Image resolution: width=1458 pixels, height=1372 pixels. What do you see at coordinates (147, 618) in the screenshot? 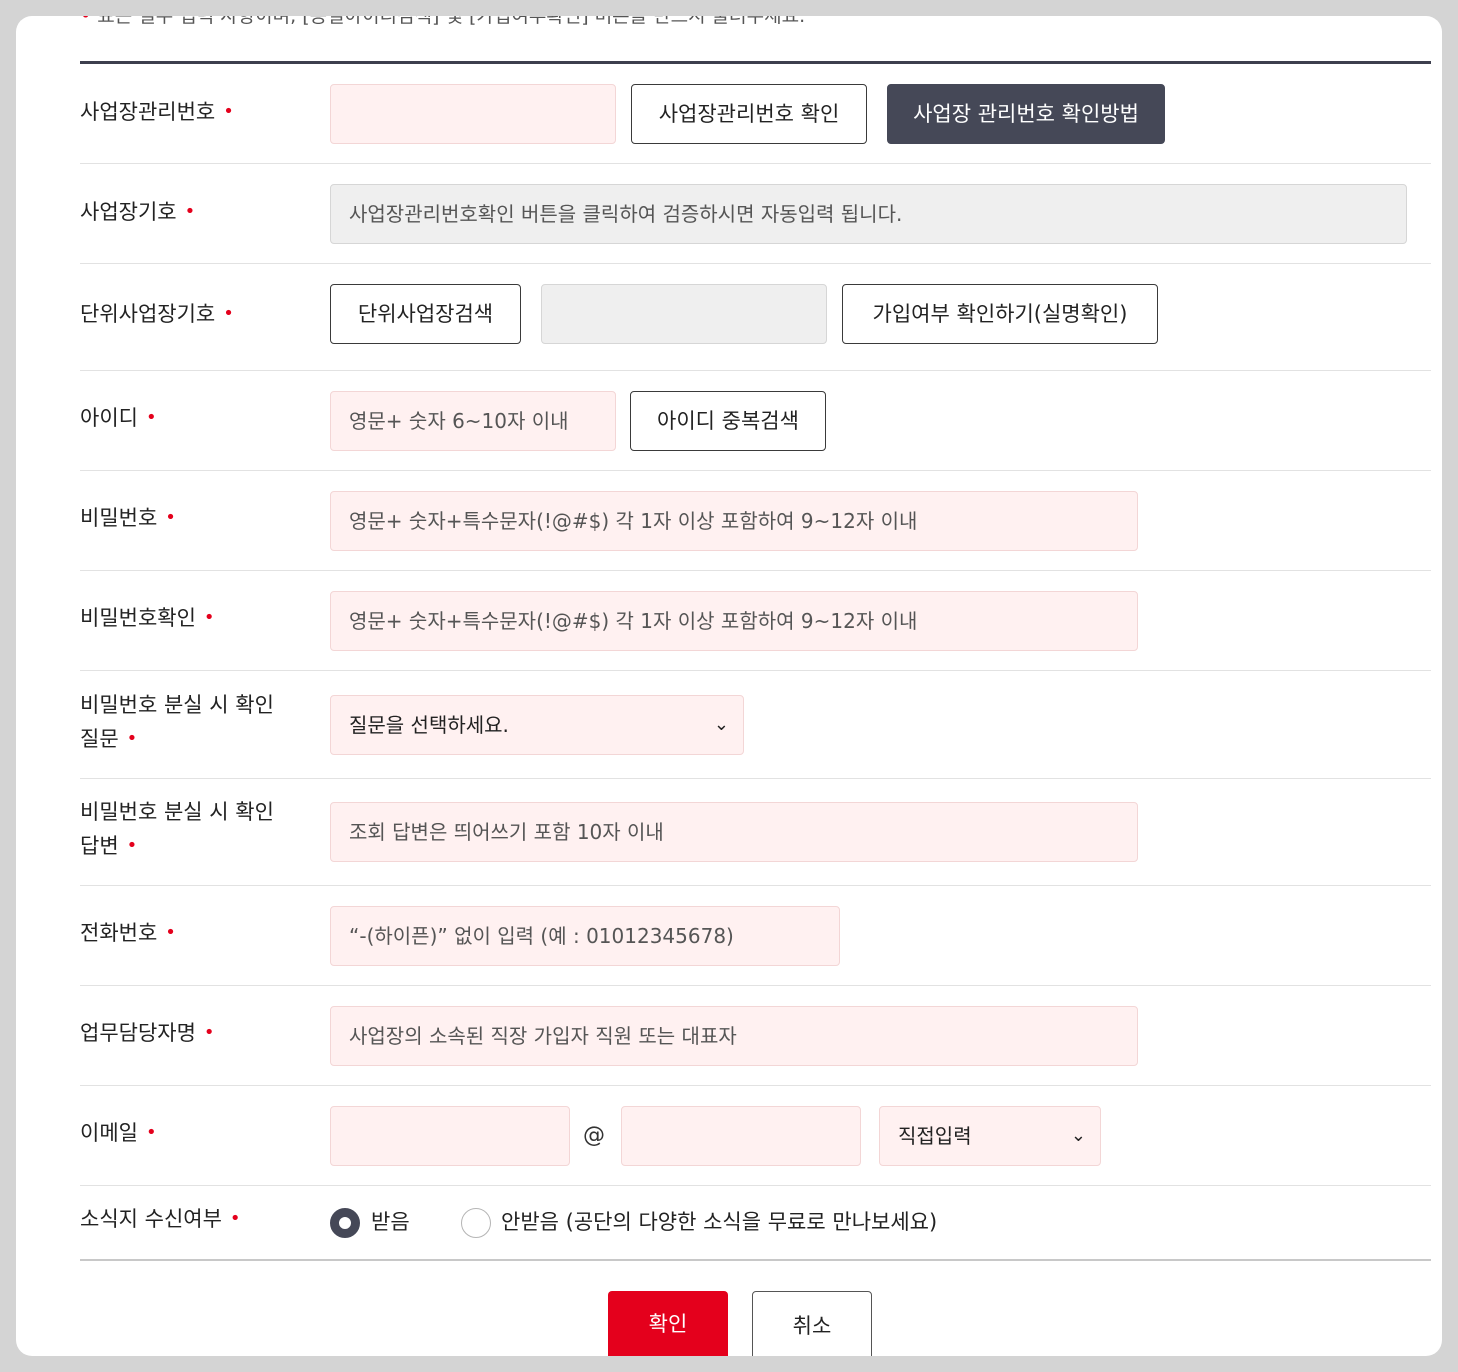
I see `label-password-confirm: 비밀번호확인 •` at bounding box center [147, 618].